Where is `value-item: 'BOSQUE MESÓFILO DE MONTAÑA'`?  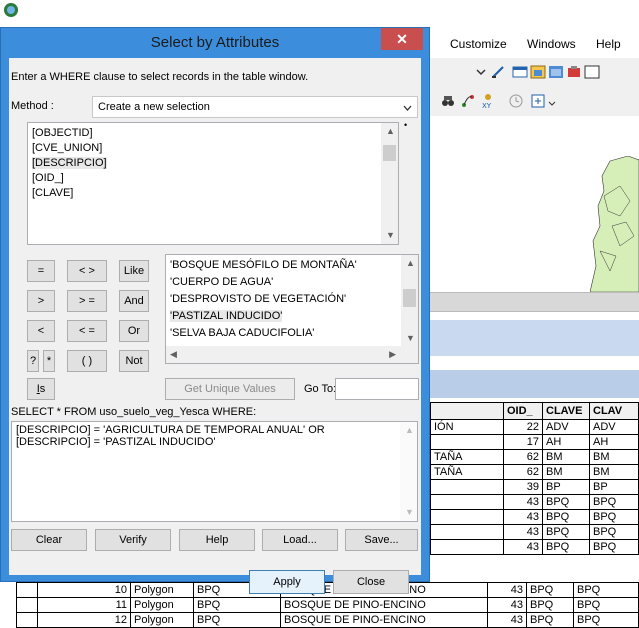
value-item: 'BOSQUE MESÓFILO DE MONTAÑA' is located at coordinates (263, 265).